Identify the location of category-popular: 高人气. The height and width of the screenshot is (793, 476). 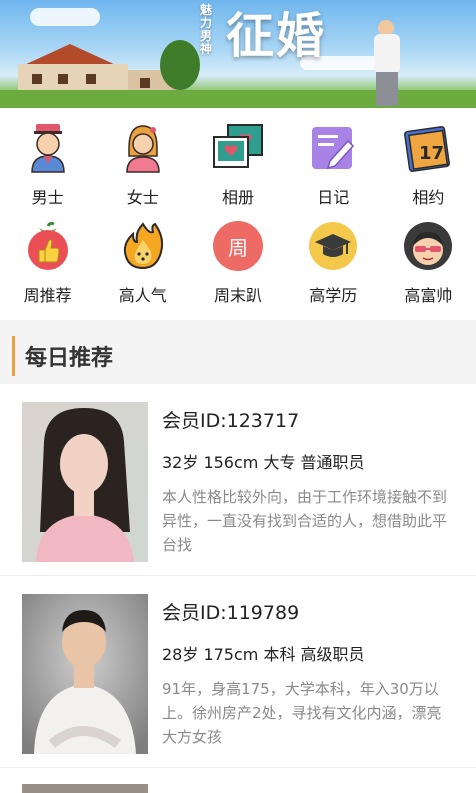
(142, 266).